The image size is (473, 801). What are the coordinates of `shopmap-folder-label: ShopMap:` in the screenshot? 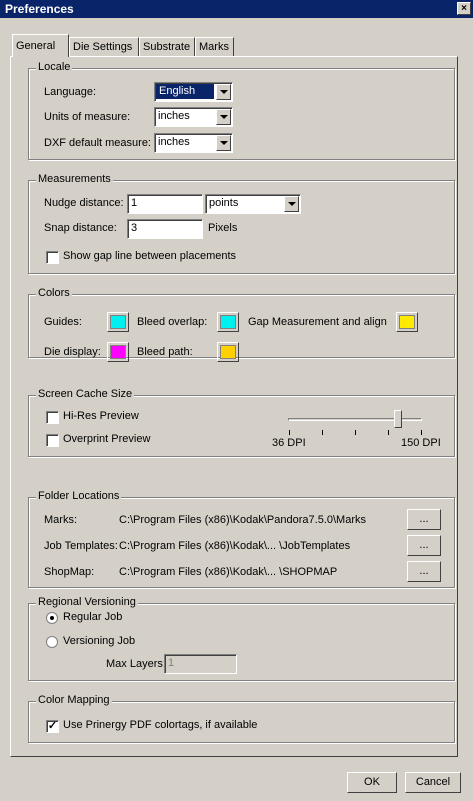 It's located at (69, 572).